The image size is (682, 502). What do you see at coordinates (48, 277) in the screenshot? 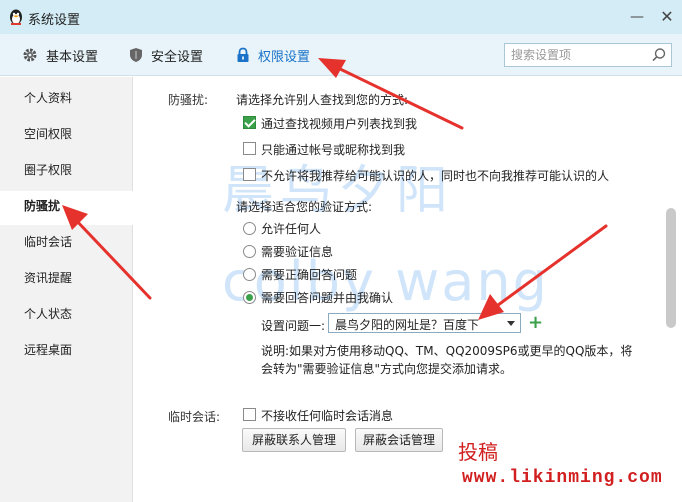
I see `sidebar-item-news-reminder: 资讯提醒` at bounding box center [48, 277].